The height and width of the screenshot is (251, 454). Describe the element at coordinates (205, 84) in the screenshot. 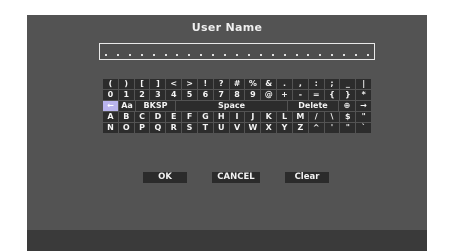

I see `key: !` at that location.